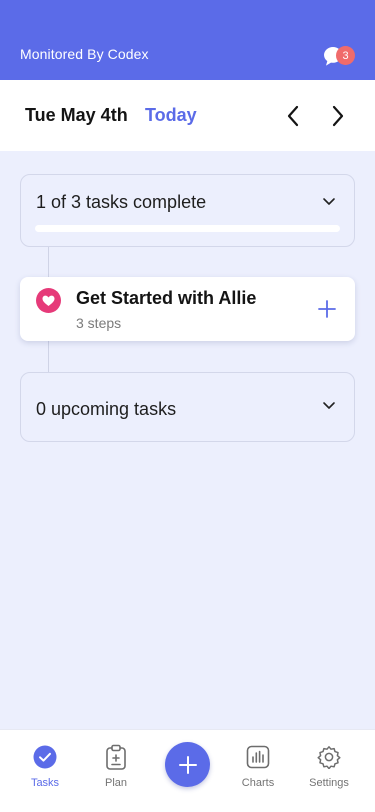 This screenshot has height=812, width=375. What do you see at coordinates (171, 115) in the screenshot?
I see `today-link: Today` at bounding box center [171, 115].